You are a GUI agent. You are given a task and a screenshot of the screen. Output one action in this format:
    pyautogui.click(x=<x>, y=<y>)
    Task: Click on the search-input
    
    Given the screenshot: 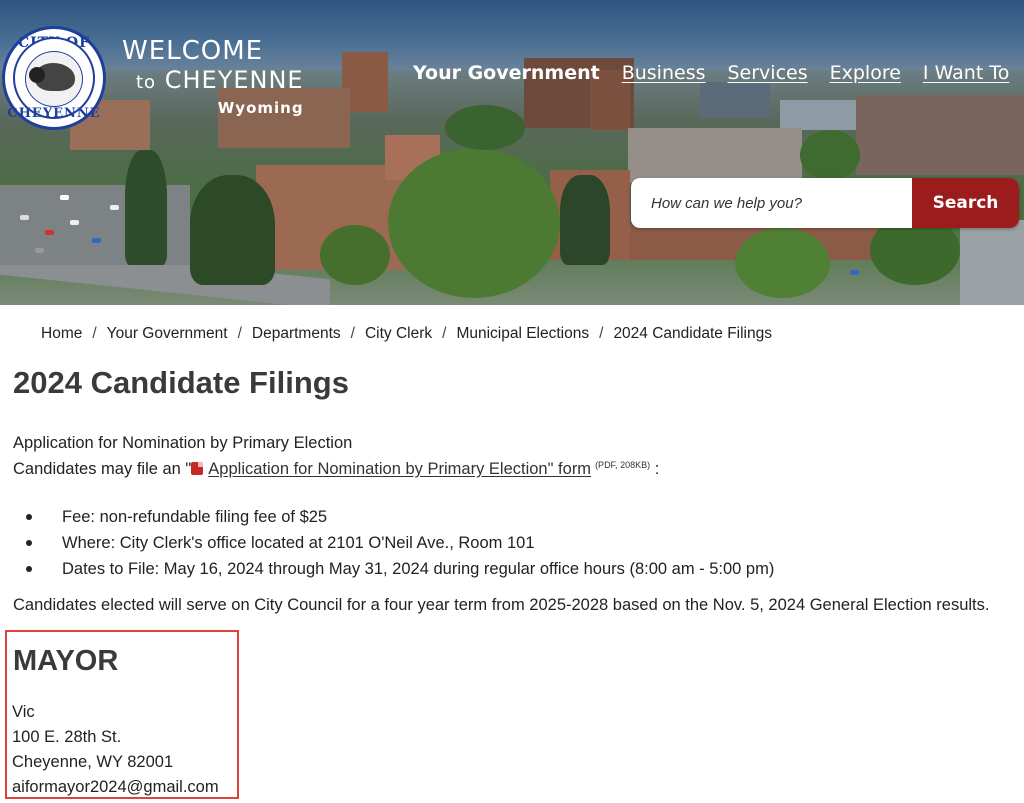 What is the action you would take?
    pyautogui.click(x=771, y=203)
    